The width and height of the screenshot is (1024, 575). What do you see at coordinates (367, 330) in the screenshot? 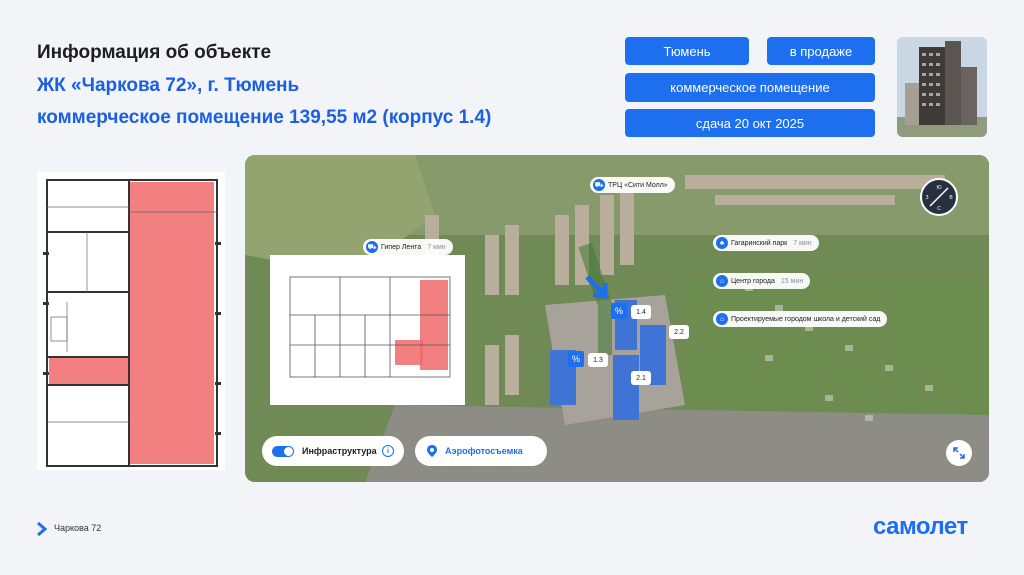
I see `floor-plan-inset` at bounding box center [367, 330].